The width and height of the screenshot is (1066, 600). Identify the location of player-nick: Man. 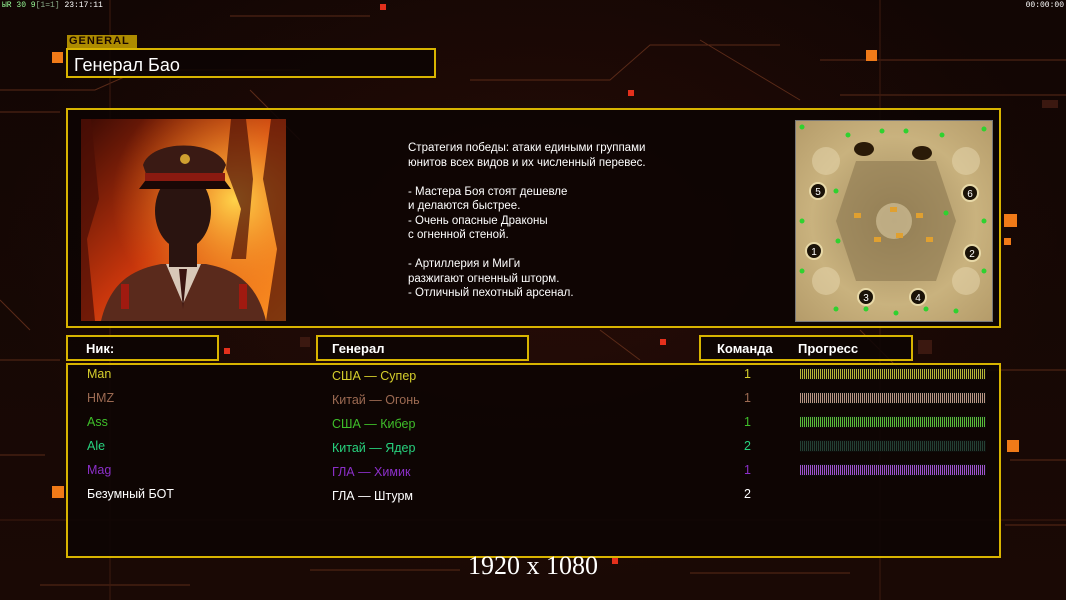
(99, 374).